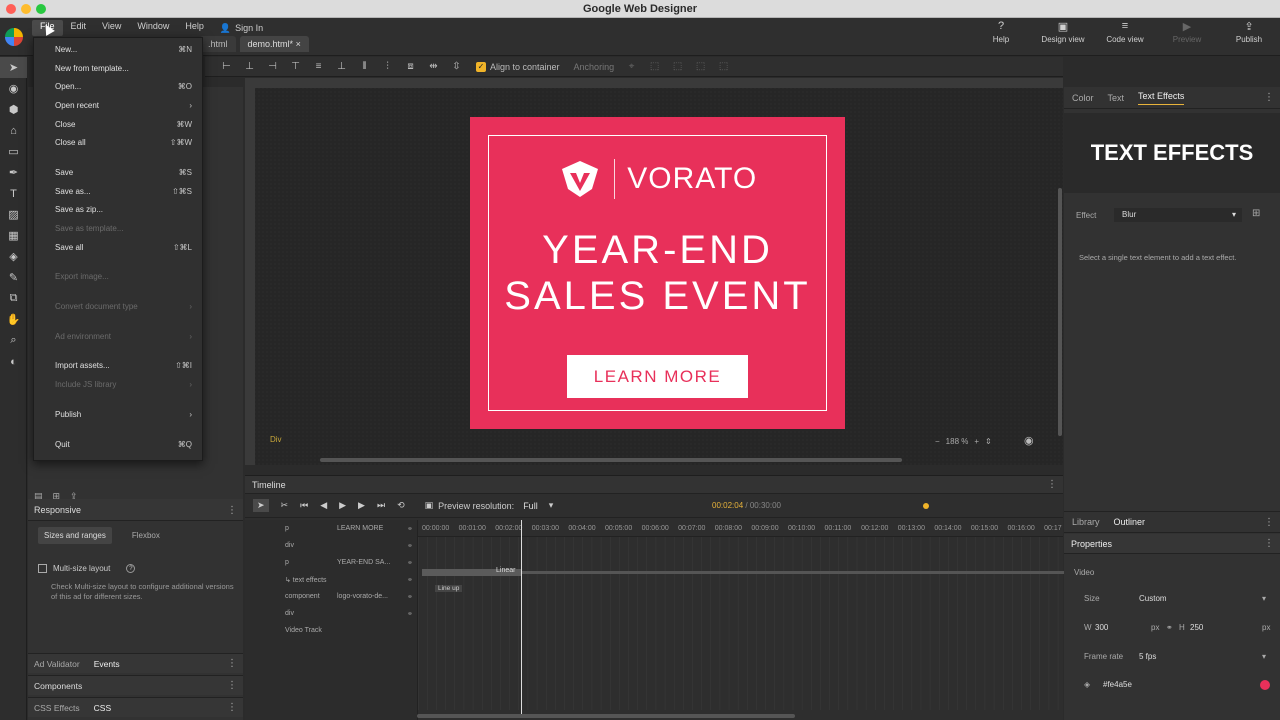 Image resolution: width=1280 pixels, height=720 pixels. I want to click on distribute-space-icon: ⧈, so click(410, 66).